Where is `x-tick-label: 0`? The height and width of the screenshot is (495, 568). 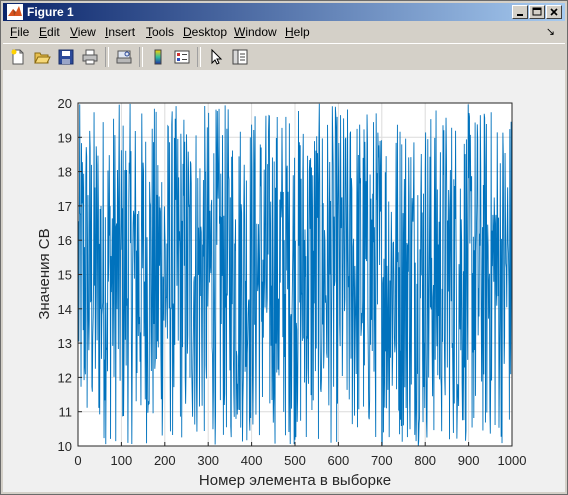 x-tick-label: 0 is located at coordinates (77, 460).